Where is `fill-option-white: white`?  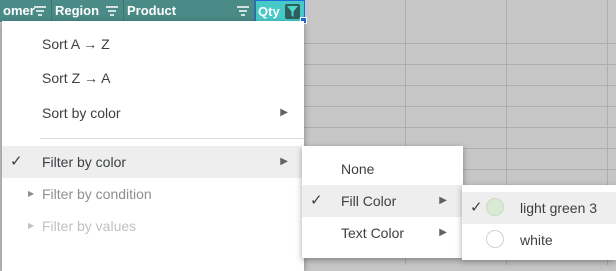 fill-option-white: white is located at coordinates (539, 240).